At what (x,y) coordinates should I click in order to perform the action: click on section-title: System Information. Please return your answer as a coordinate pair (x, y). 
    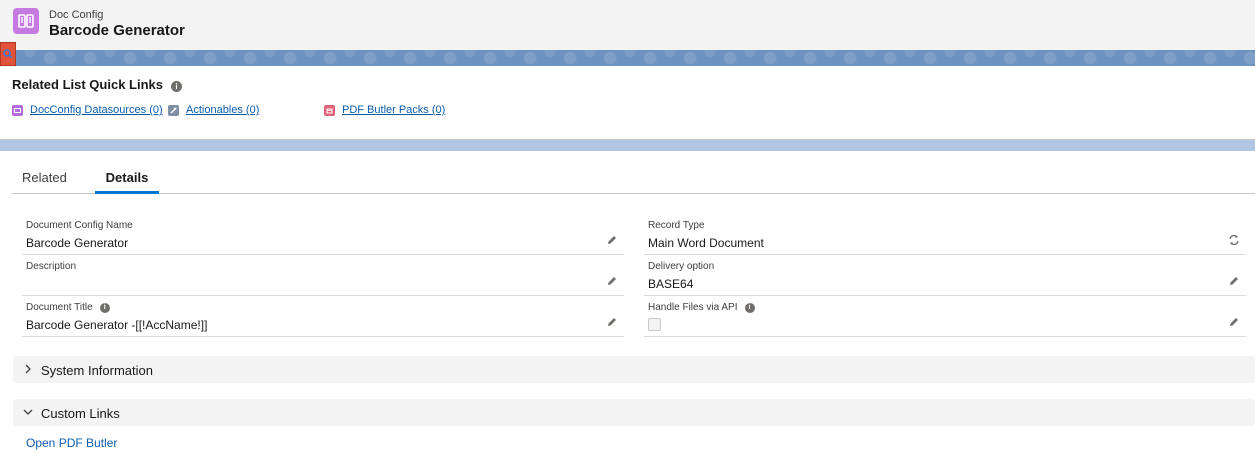
    Looking at the image, I should click on (97, 370).